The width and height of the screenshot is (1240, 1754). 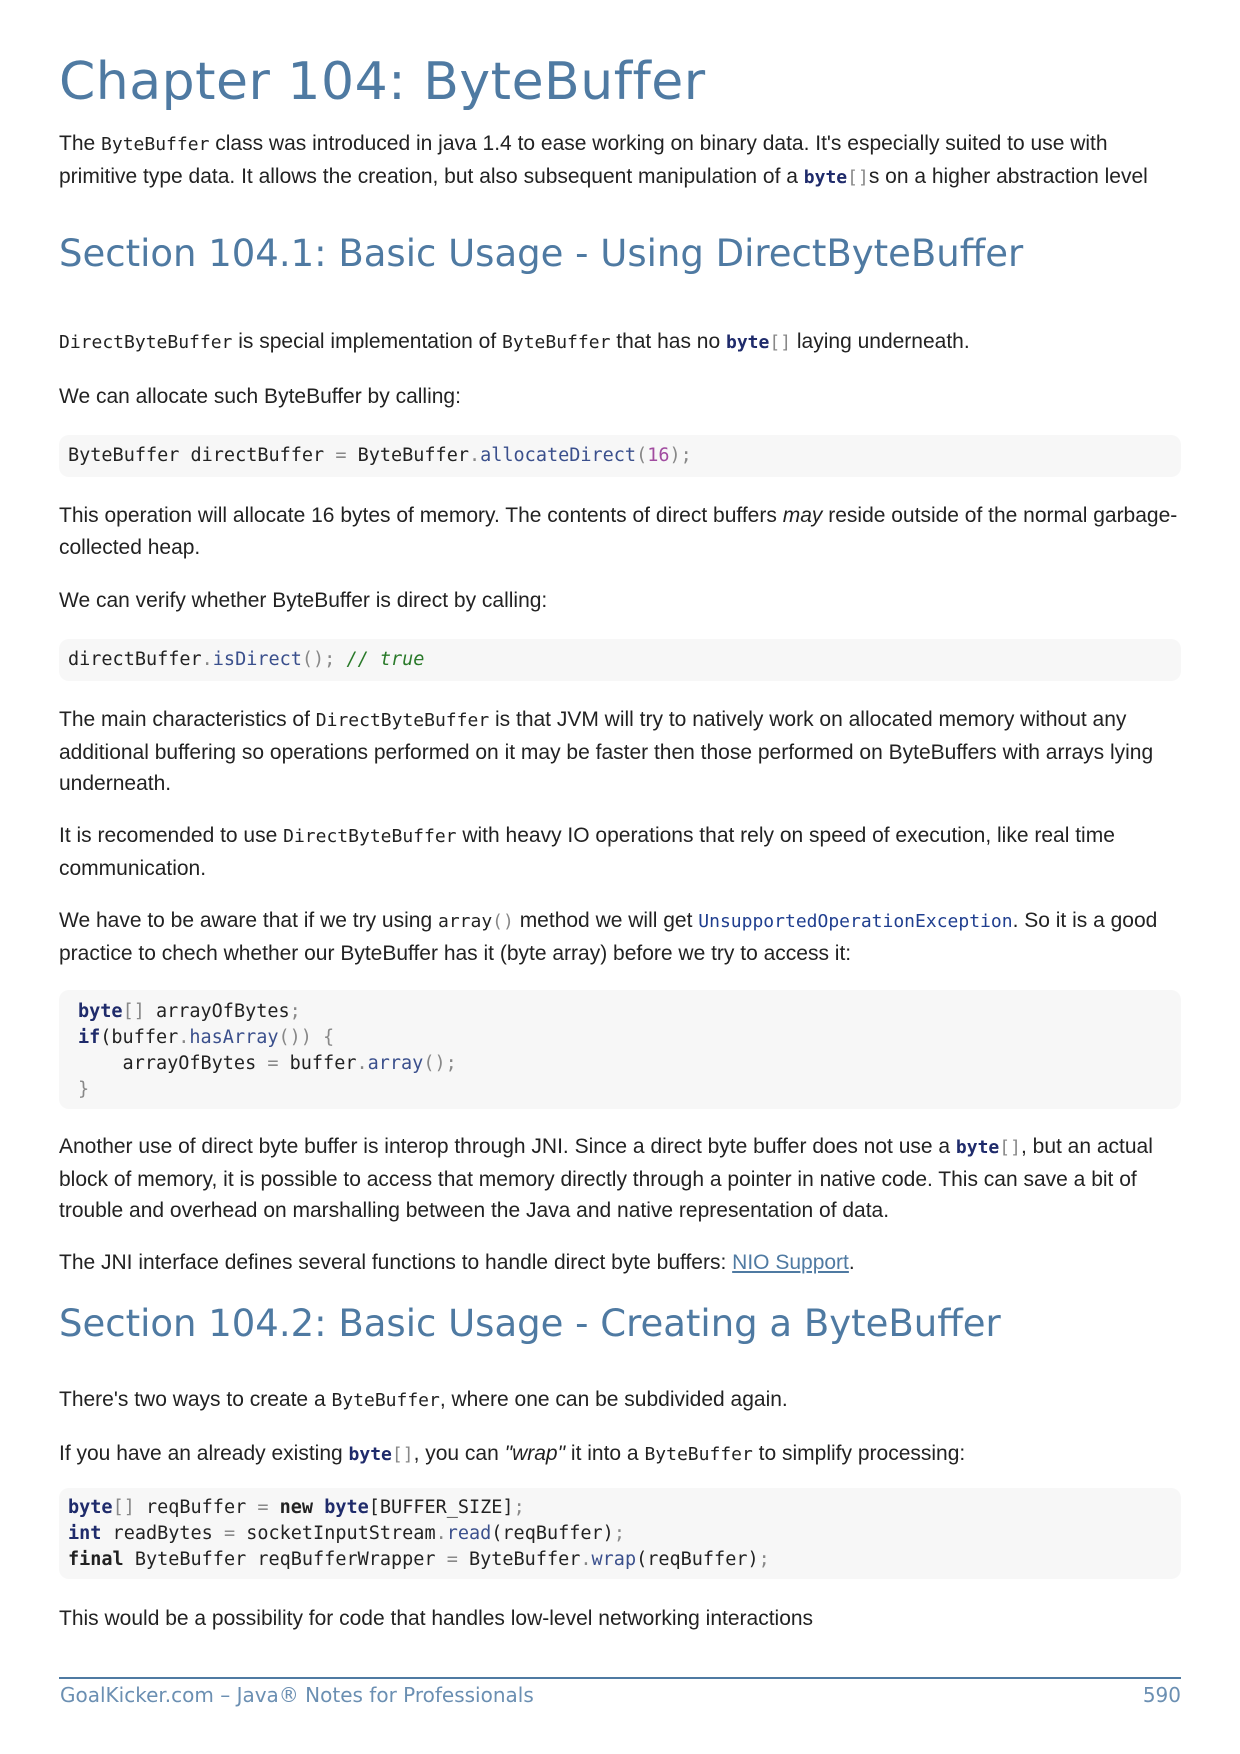 I want to click on code-line: directBuffer.isDirect(); // true, so click(x=246, y=659).